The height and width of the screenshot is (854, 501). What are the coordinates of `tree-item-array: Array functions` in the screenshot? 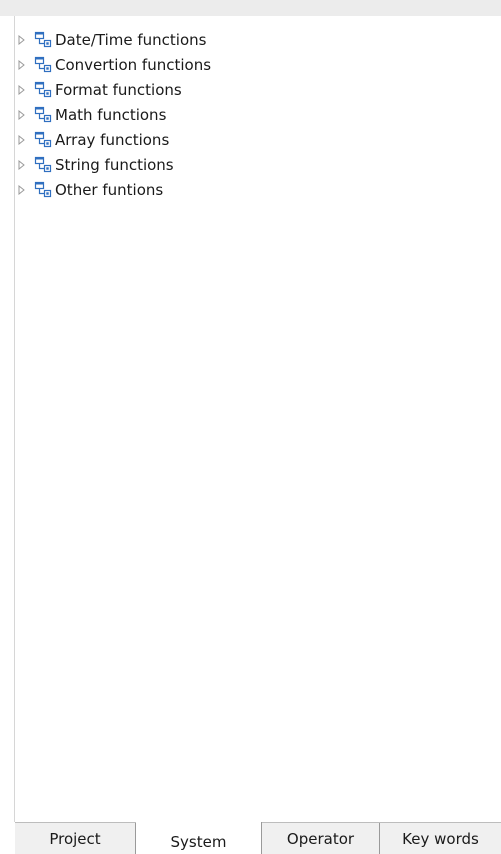 It's located at (254, 139).